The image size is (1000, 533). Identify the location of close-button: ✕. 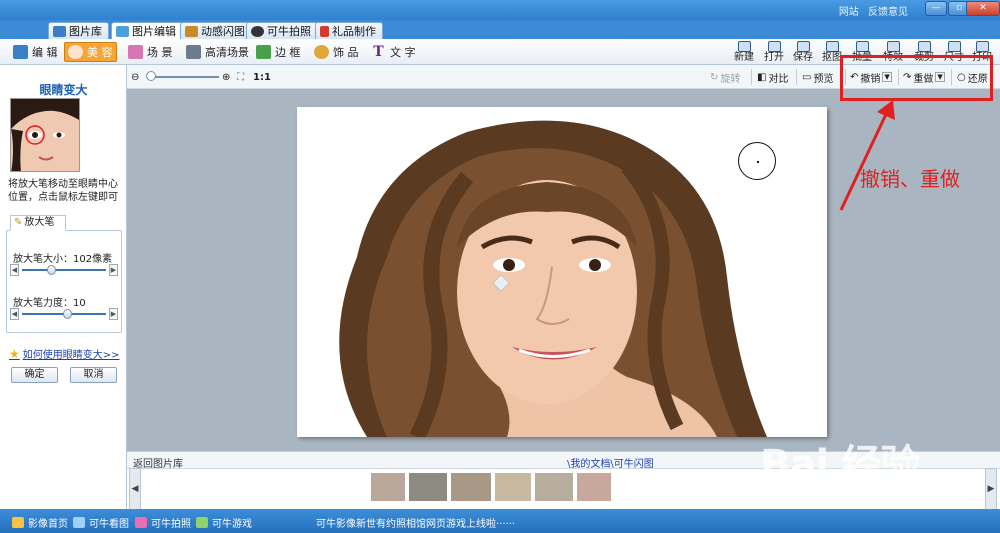
(983, 8).